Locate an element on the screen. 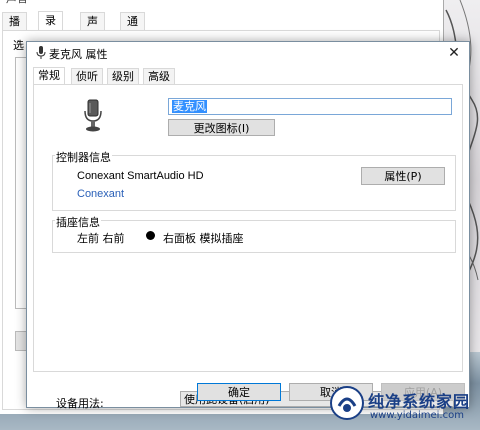 The width and height of the screenshot is (480, 430). jack-info-label: 插座信息 is located at coordinates (78, 222).